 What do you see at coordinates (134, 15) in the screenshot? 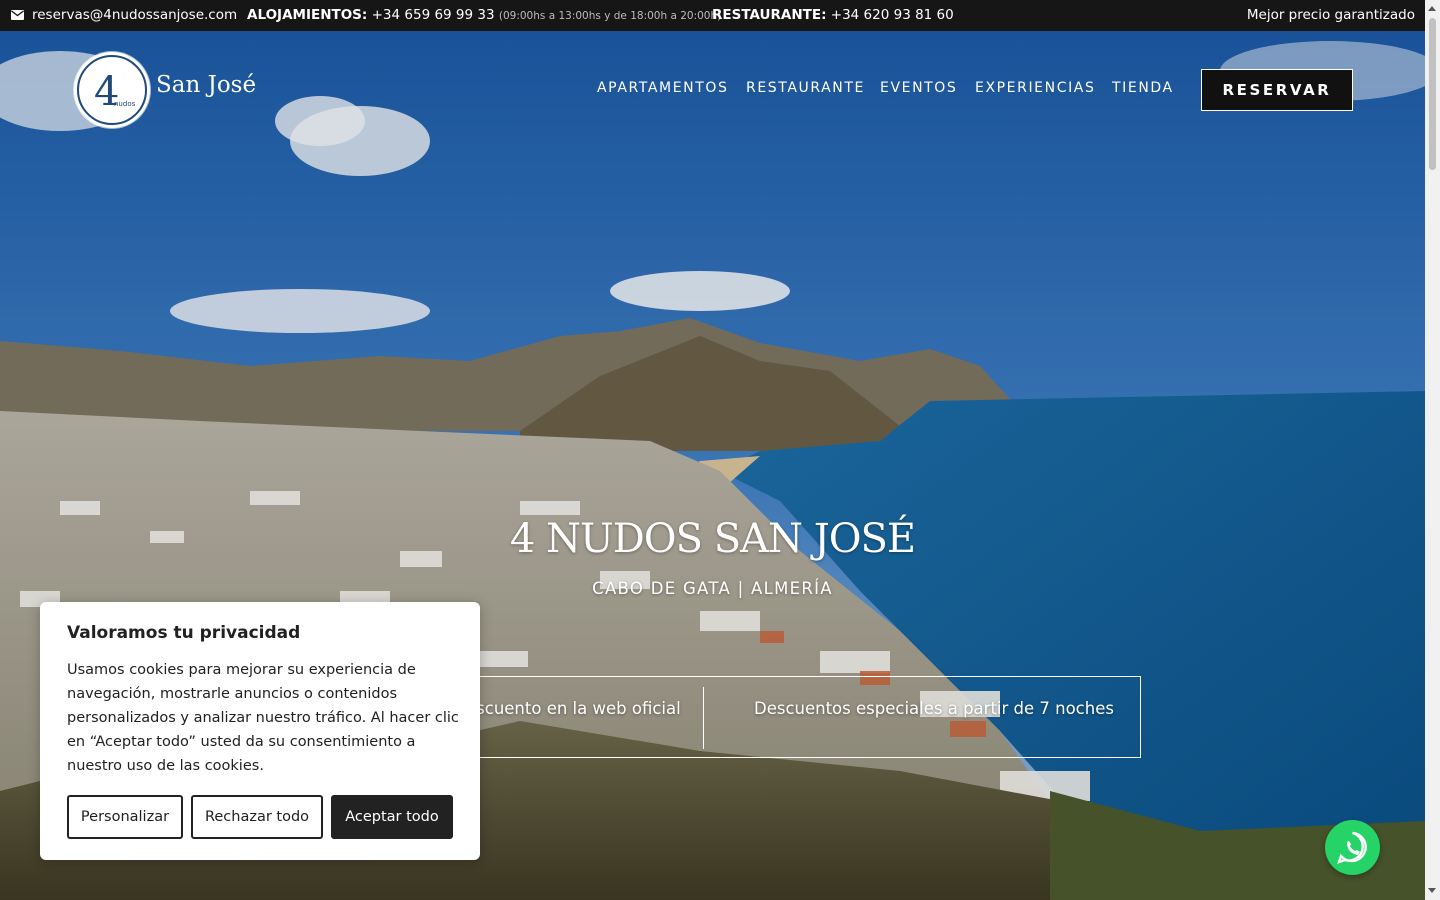
I see `email-link: reservas@4nudossanjose.com` at bounding box center [134, 15].